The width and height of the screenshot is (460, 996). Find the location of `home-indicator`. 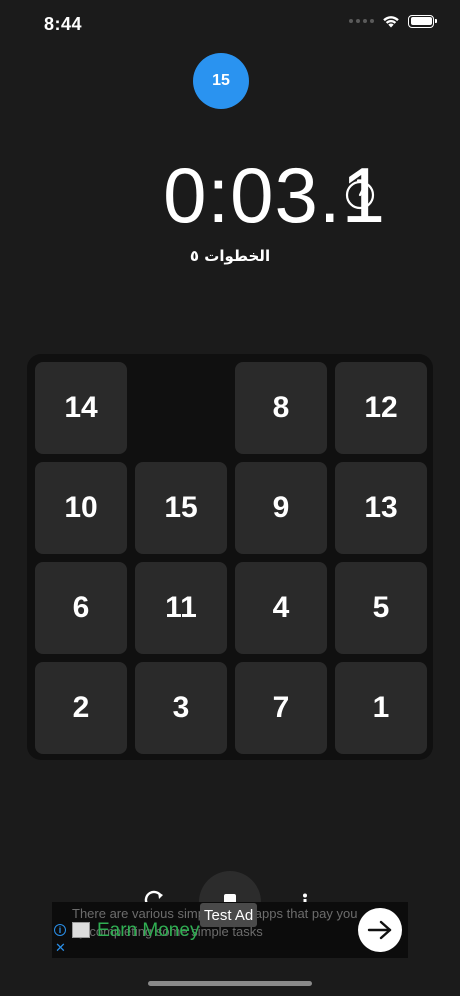

home-indicator is located at coordinates (230, 983).